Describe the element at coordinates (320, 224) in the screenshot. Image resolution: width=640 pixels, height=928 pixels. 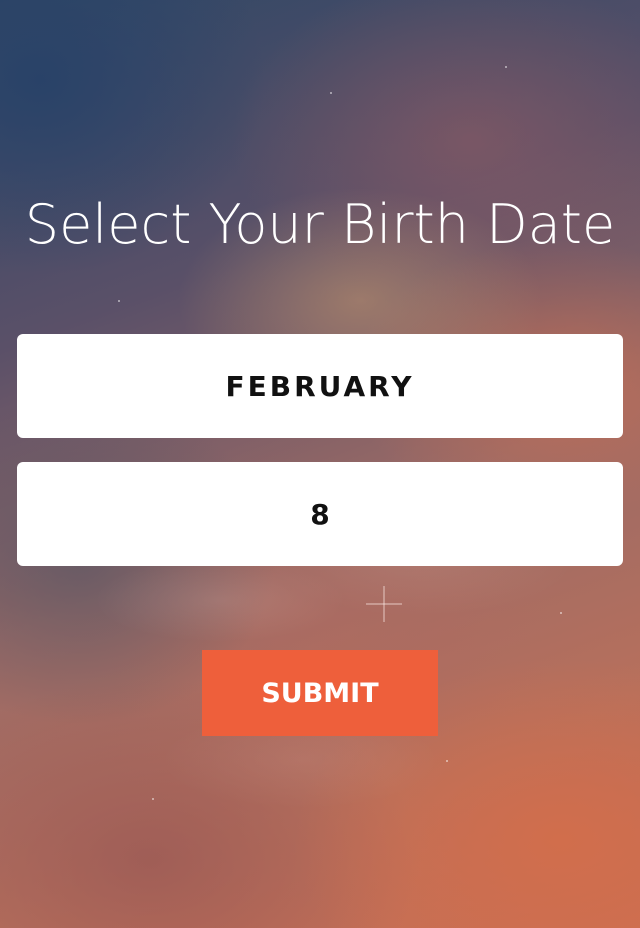
I see `page-title: Select Your Birth Date` at that location.